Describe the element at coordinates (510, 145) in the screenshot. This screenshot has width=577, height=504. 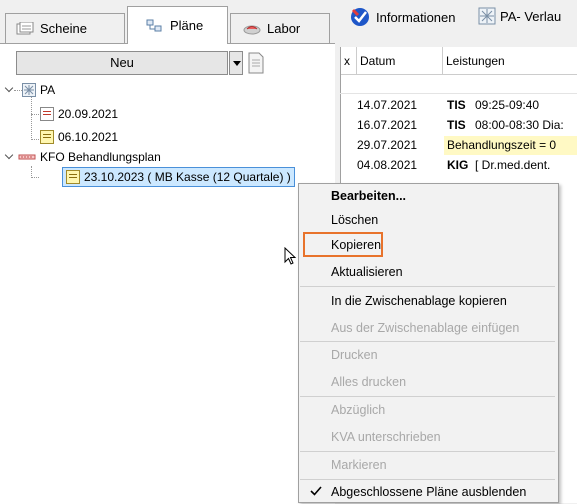
I see `row-text: Behandlungszeit = 0` at that location.